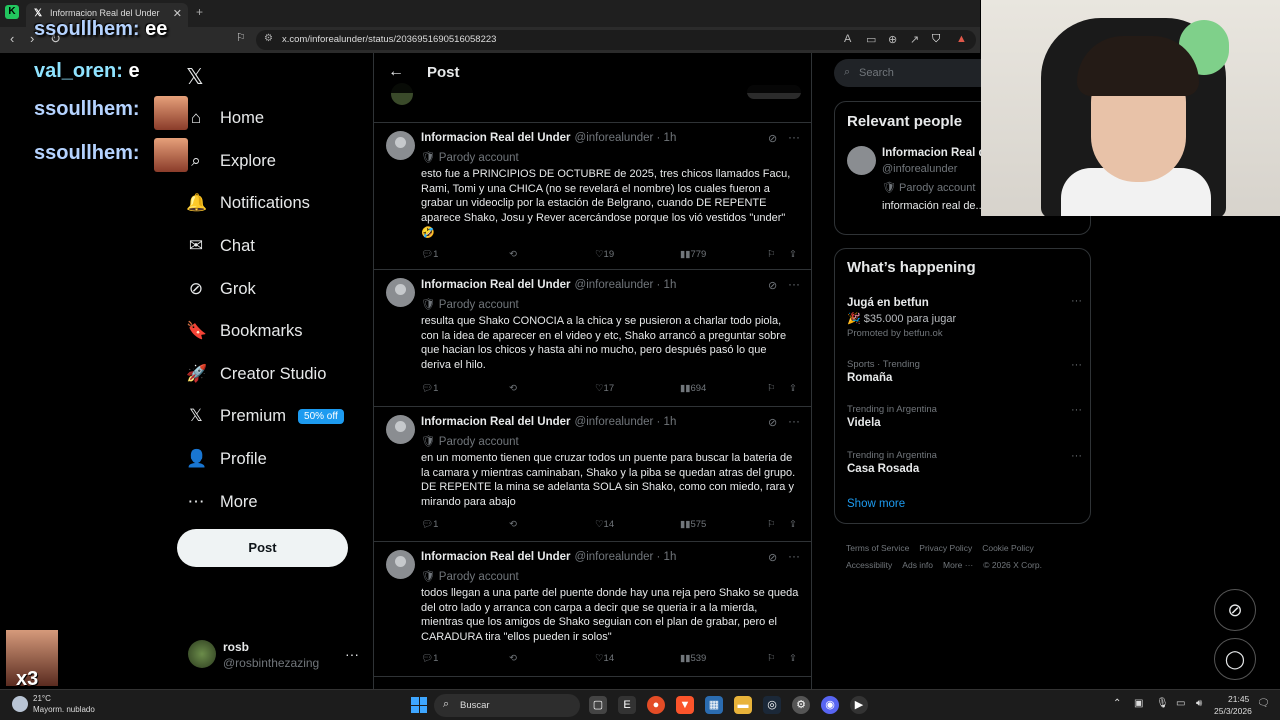 The image size is (1280, 720). What do you see at coordinates (1008, 548) in the screenshot?
I see `footer-link: Cookie Policy` at bounding box center [1008, 548].